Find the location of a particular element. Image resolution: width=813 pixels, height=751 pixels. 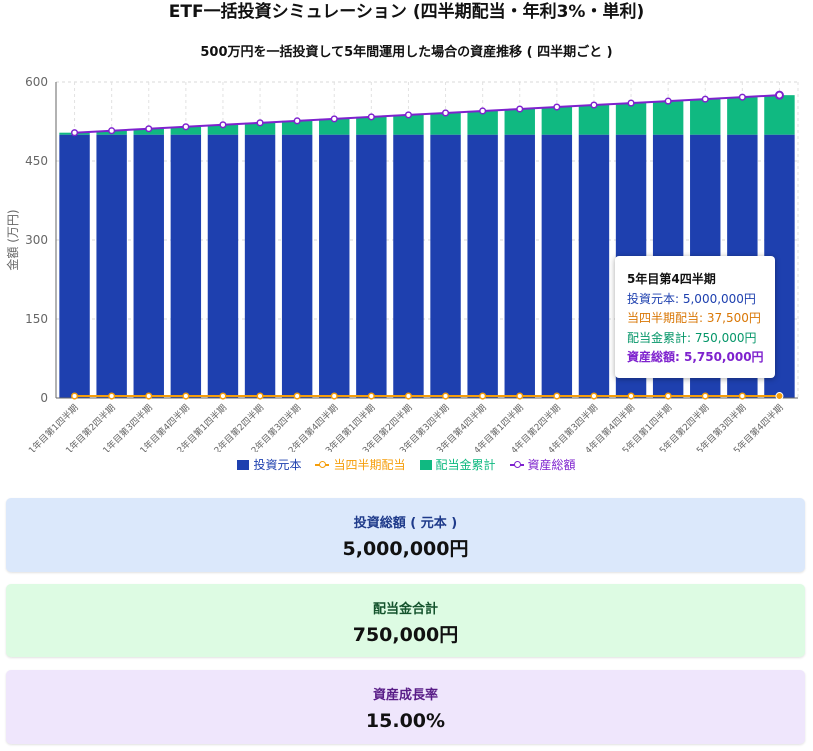

y-tick-label: 150 is located at coordinates (36, 319).